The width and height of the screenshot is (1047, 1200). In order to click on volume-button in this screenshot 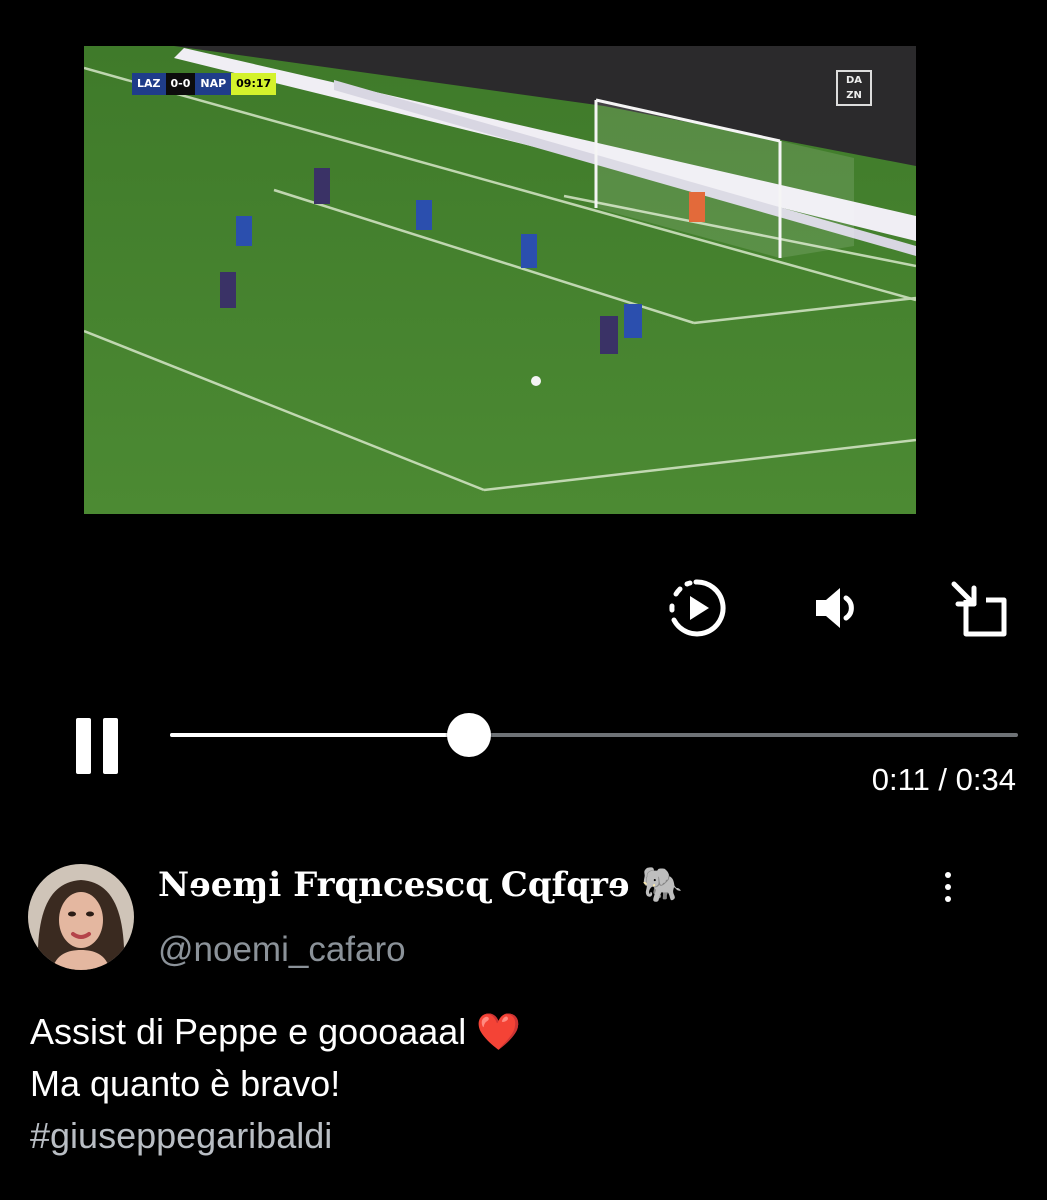, I will do `click(836, 608)`.